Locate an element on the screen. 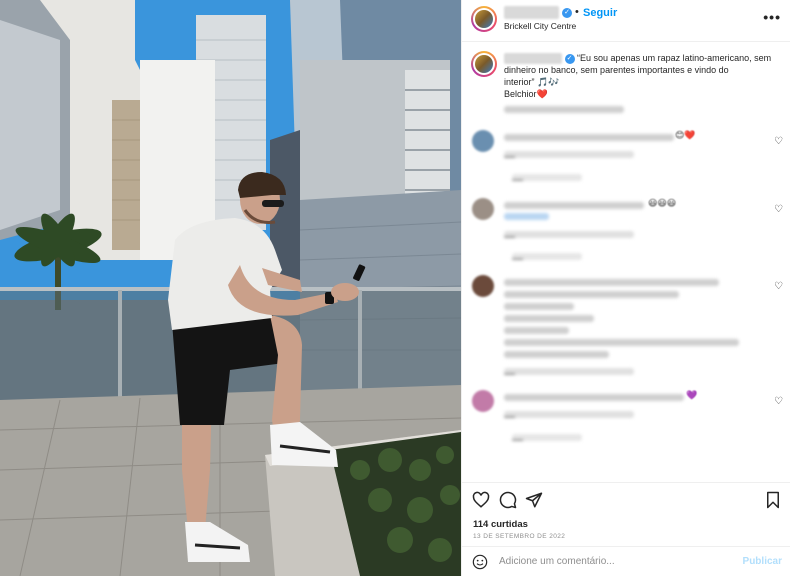 The image size is (790, 576). more-icon: ••• is located at coordinates (772, 17).